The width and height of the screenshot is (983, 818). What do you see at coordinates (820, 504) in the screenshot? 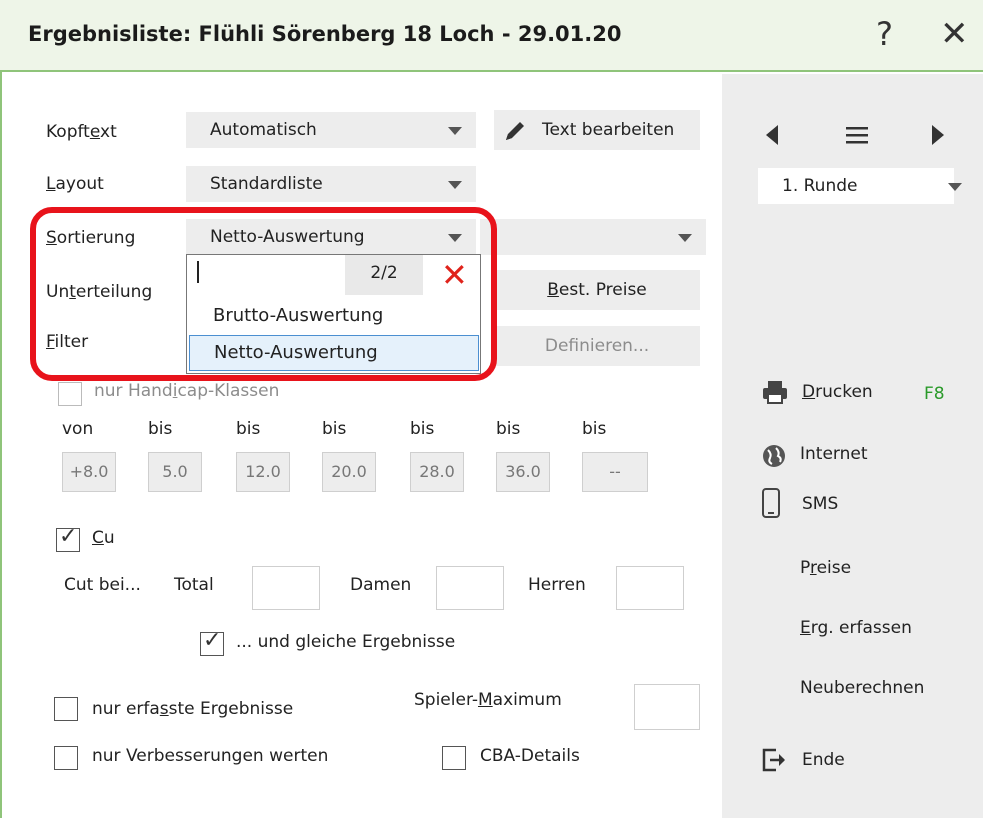
I see `sms-button: SMS` at bounding box center [820, 504].